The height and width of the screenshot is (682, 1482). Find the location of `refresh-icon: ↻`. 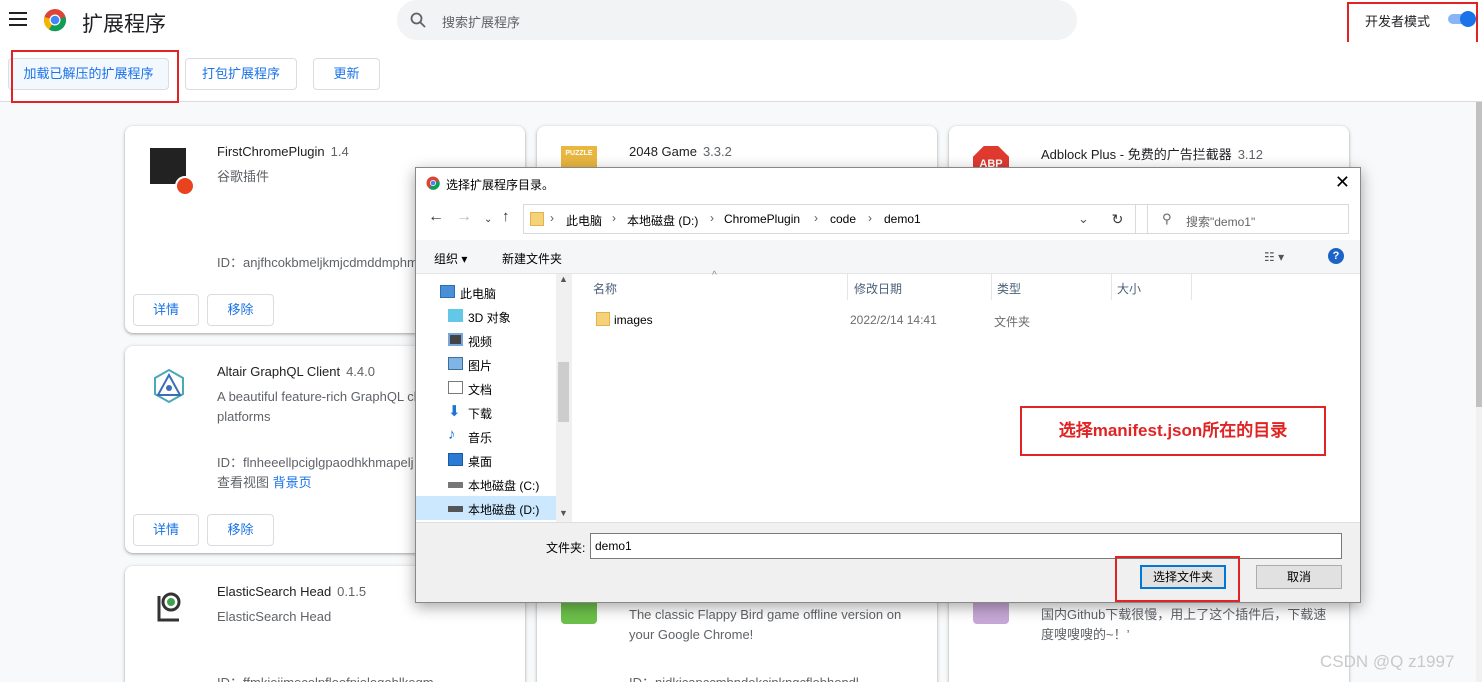

refresh-icon: ↻ is located at coordinates (1118, 219).